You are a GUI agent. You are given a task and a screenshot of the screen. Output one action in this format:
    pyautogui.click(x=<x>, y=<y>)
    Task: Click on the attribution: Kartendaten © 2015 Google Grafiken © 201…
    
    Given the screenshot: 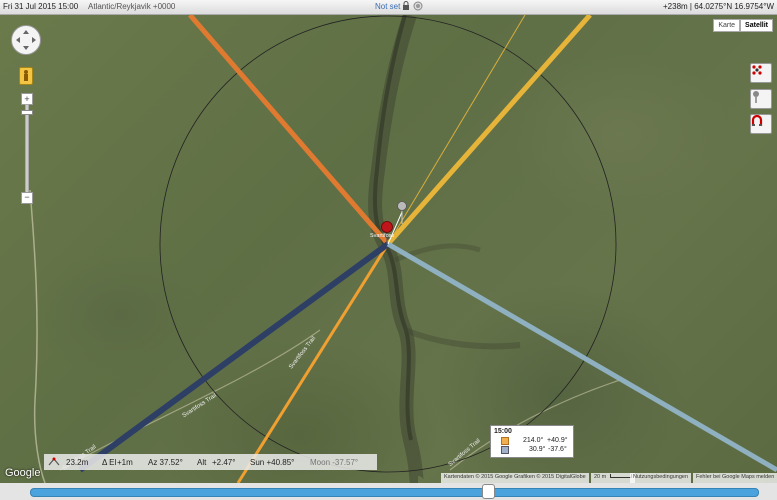 What is the action you would take?
    pyautogui.click(x=515, y=478)
    